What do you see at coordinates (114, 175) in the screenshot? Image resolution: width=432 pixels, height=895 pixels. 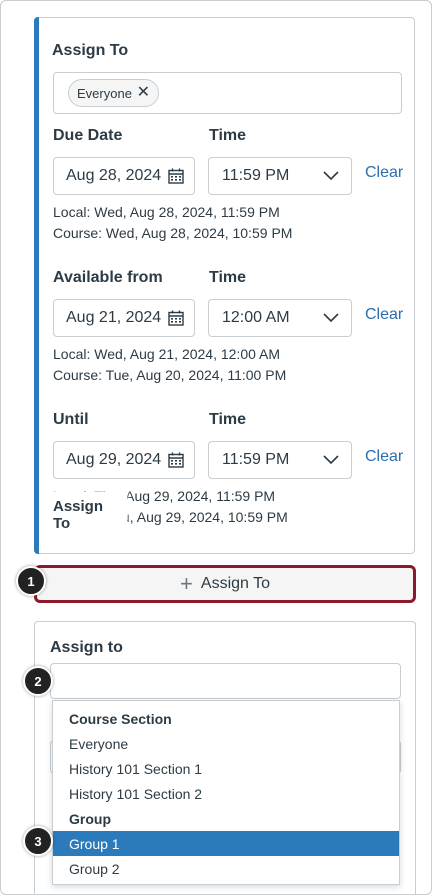 I see `due-date-value: Aug 28, 2024` at bounding box center [114, 175].